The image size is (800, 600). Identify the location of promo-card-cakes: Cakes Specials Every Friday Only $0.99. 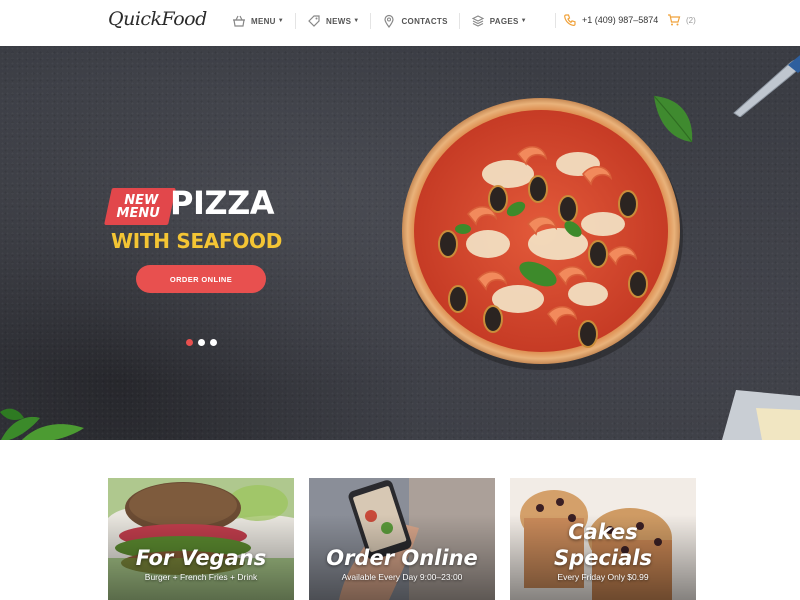
(603, 539).